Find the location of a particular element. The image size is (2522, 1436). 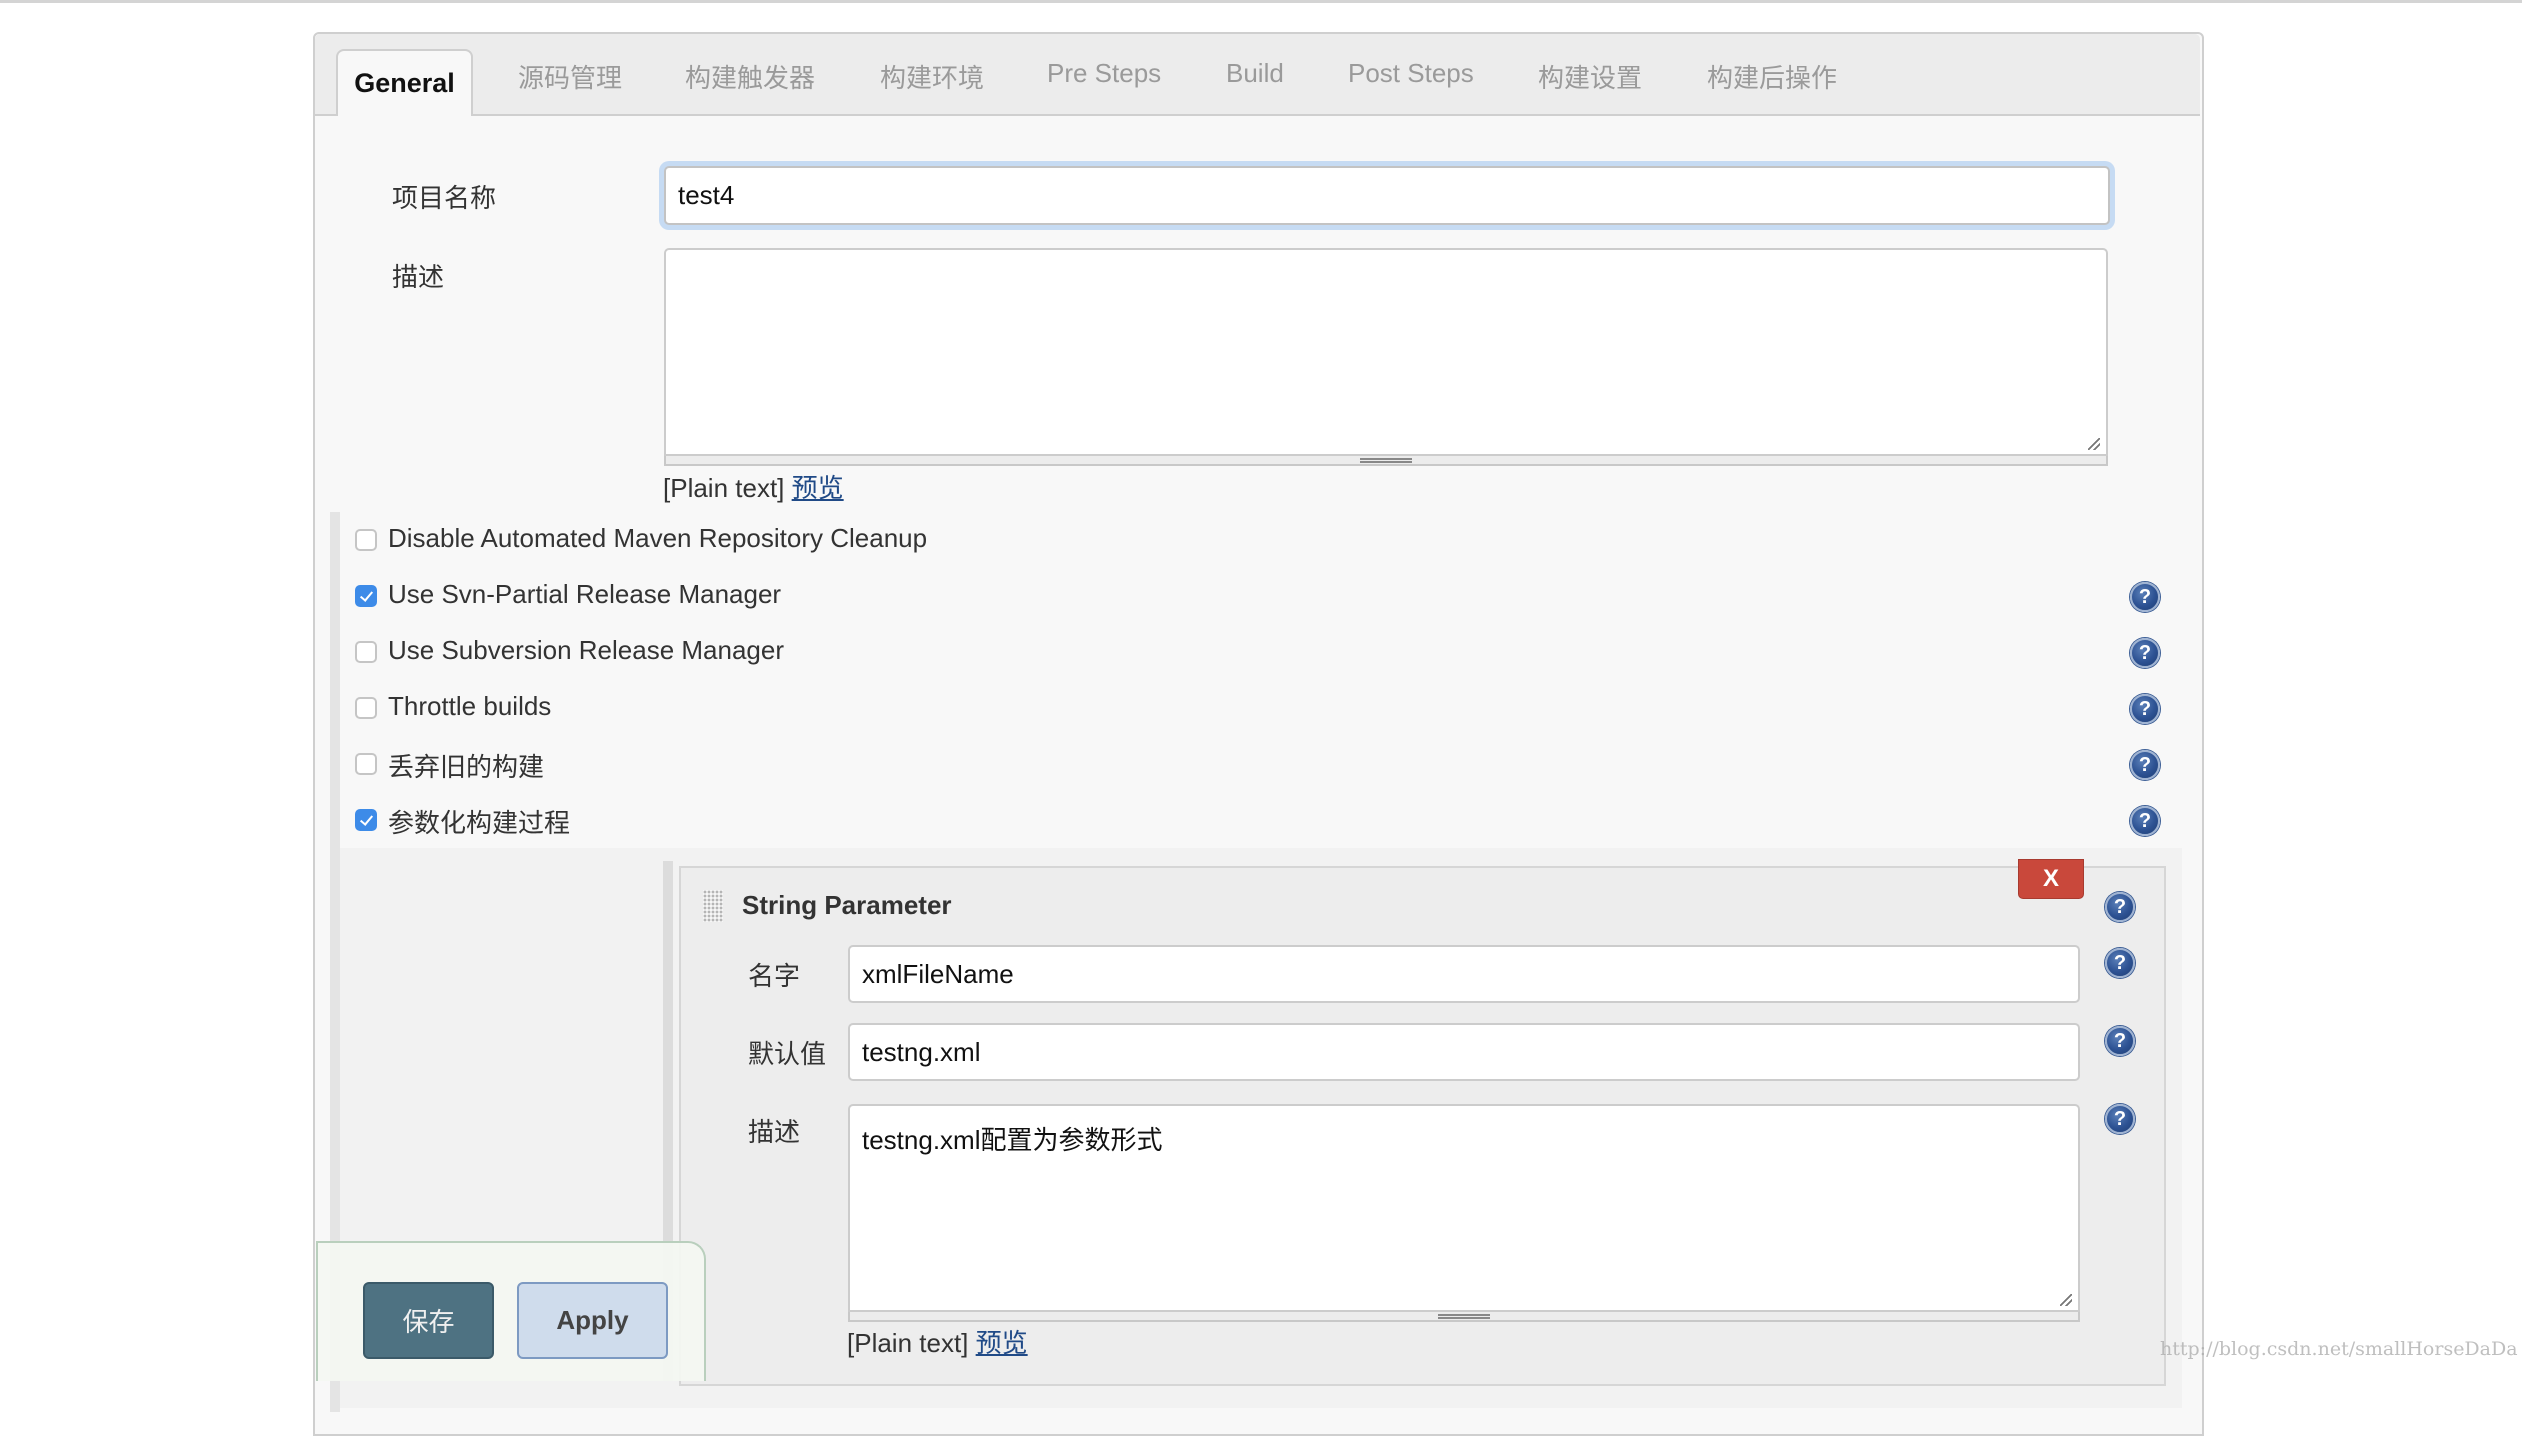

param-default-value: testng.xml is located at coordinates (921, 1051).